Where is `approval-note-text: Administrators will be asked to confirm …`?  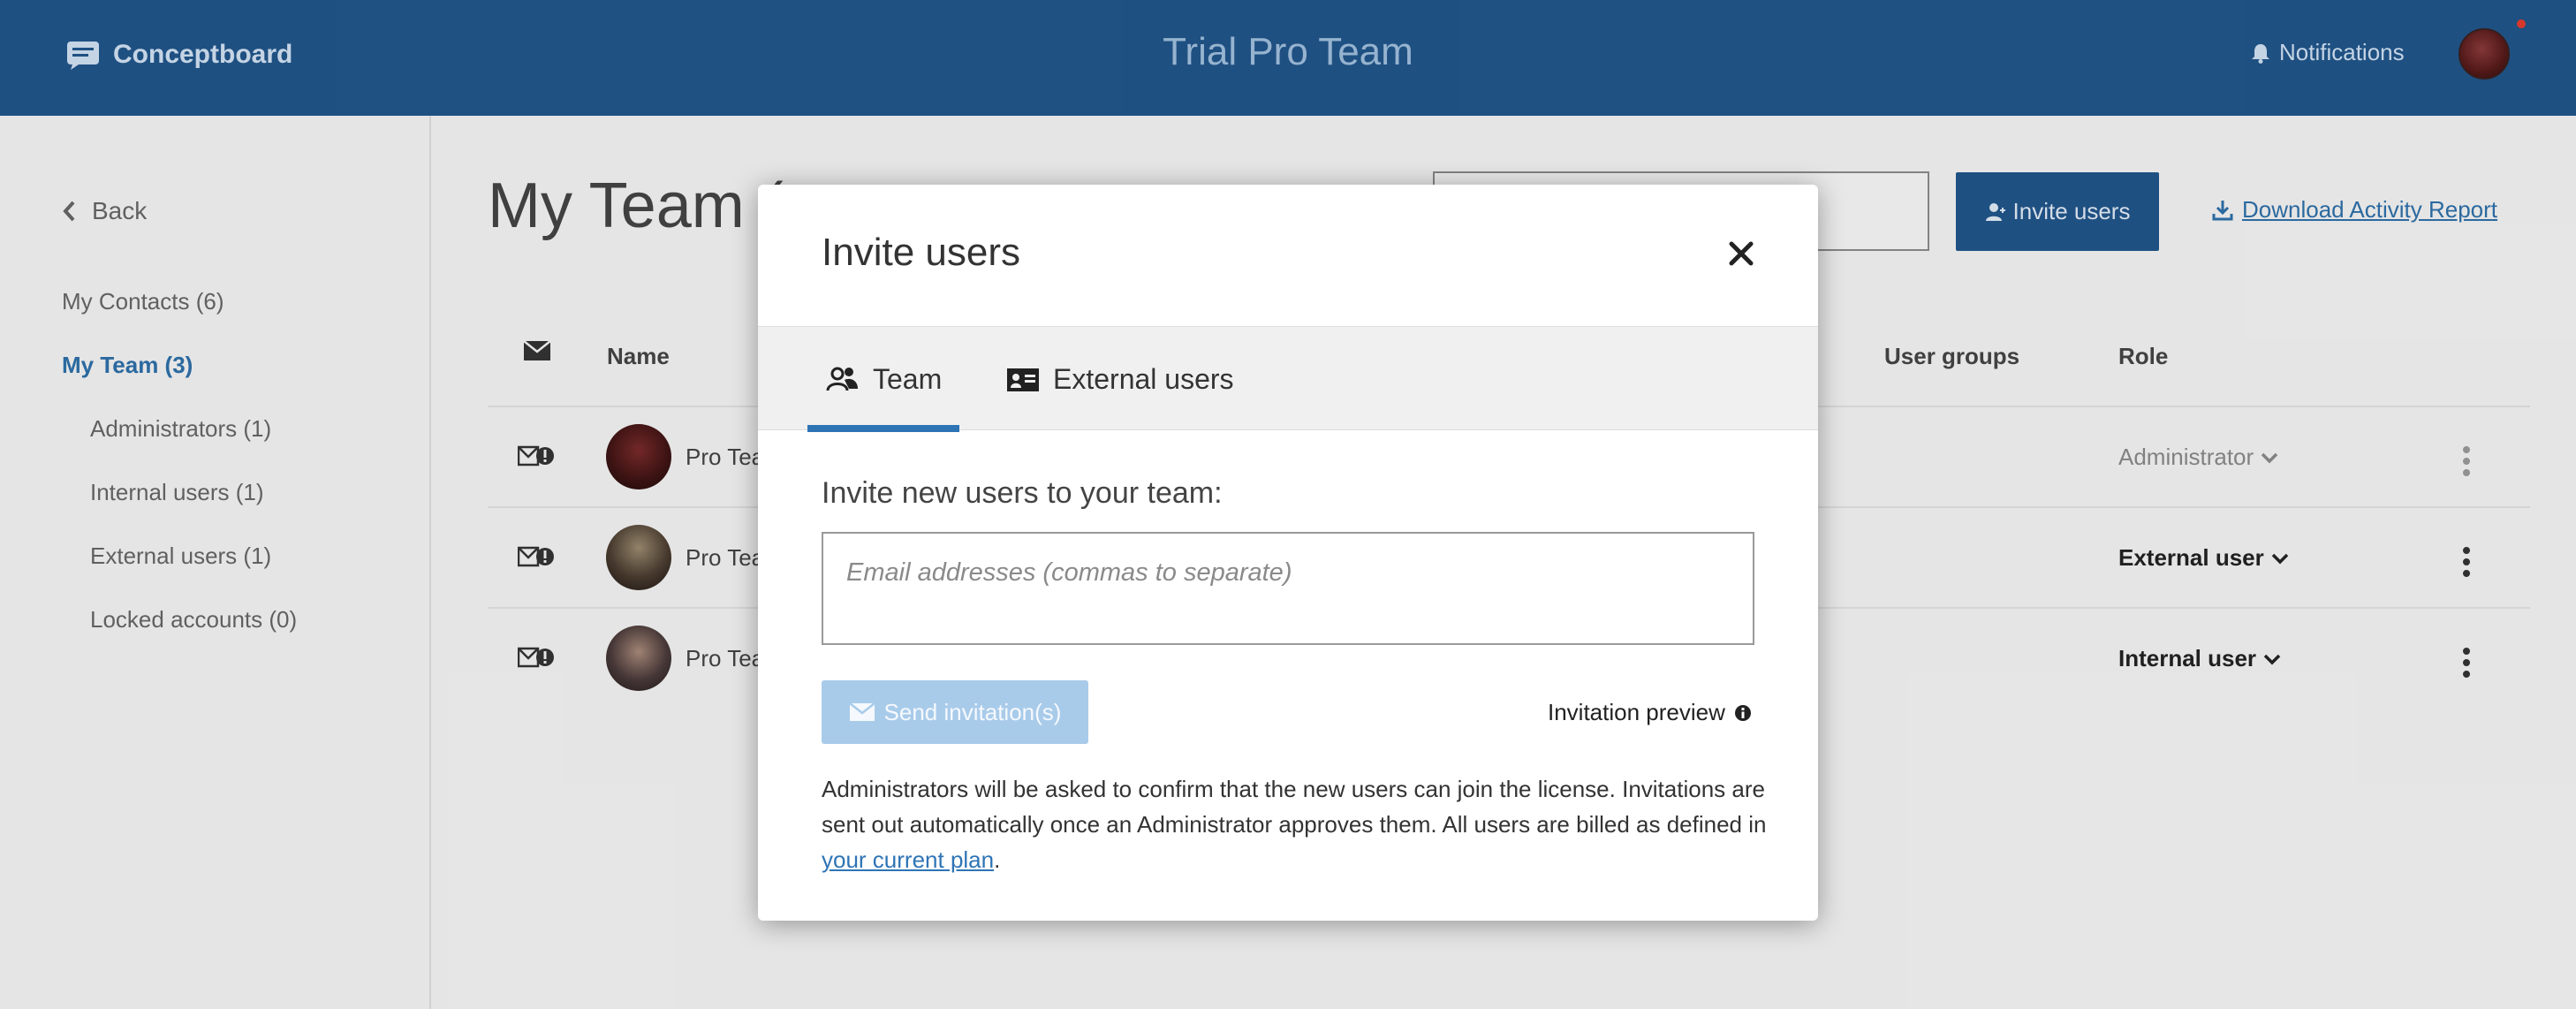 approval-note-text: Administrators will be asked to confirm … is located at coordinates (1295, 807).